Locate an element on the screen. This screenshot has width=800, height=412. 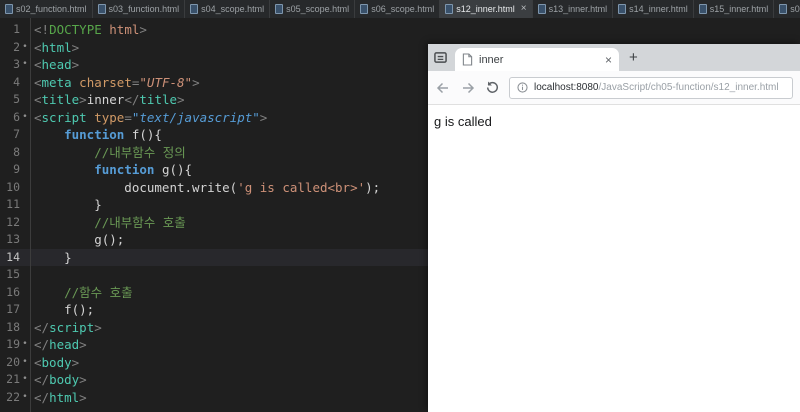
line-number: 21 is located at coordinates (13, 379).